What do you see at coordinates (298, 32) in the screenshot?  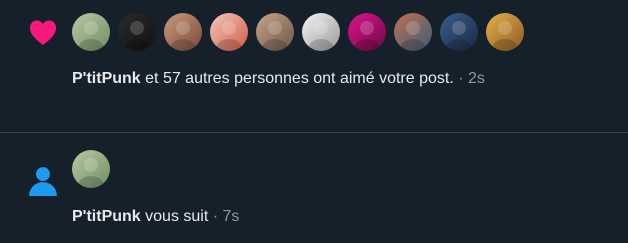 I see `liker-avatars` at bounding box center [298, 32].